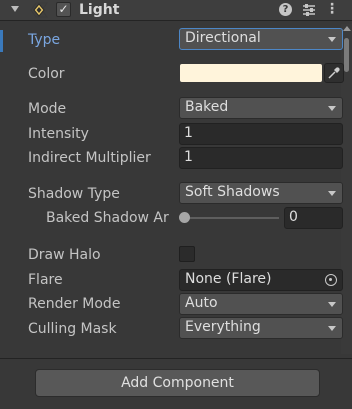  I want to click on flare-label: Flare, so click(45, 280).